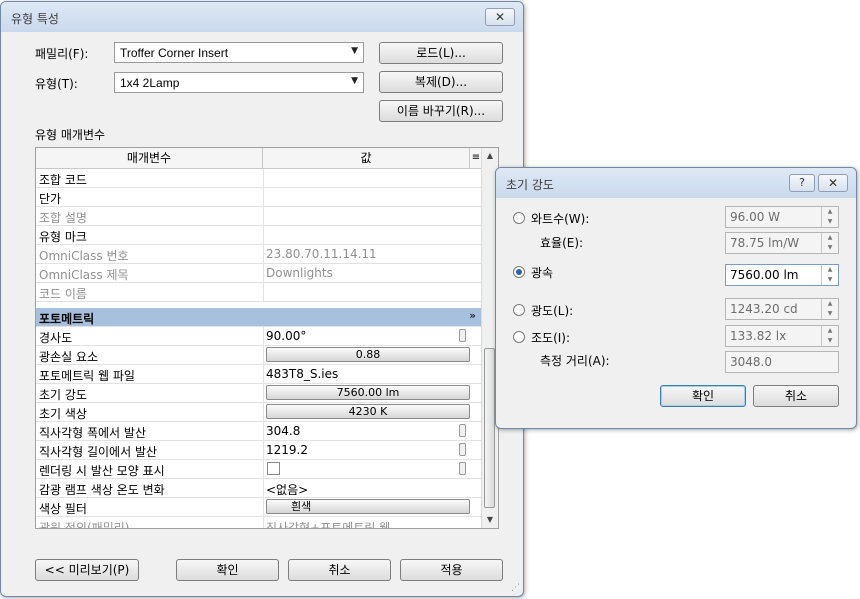 The height and width of the screenshot is (599, 860). I want to click on param-value: Downlights, so click(366, 273).